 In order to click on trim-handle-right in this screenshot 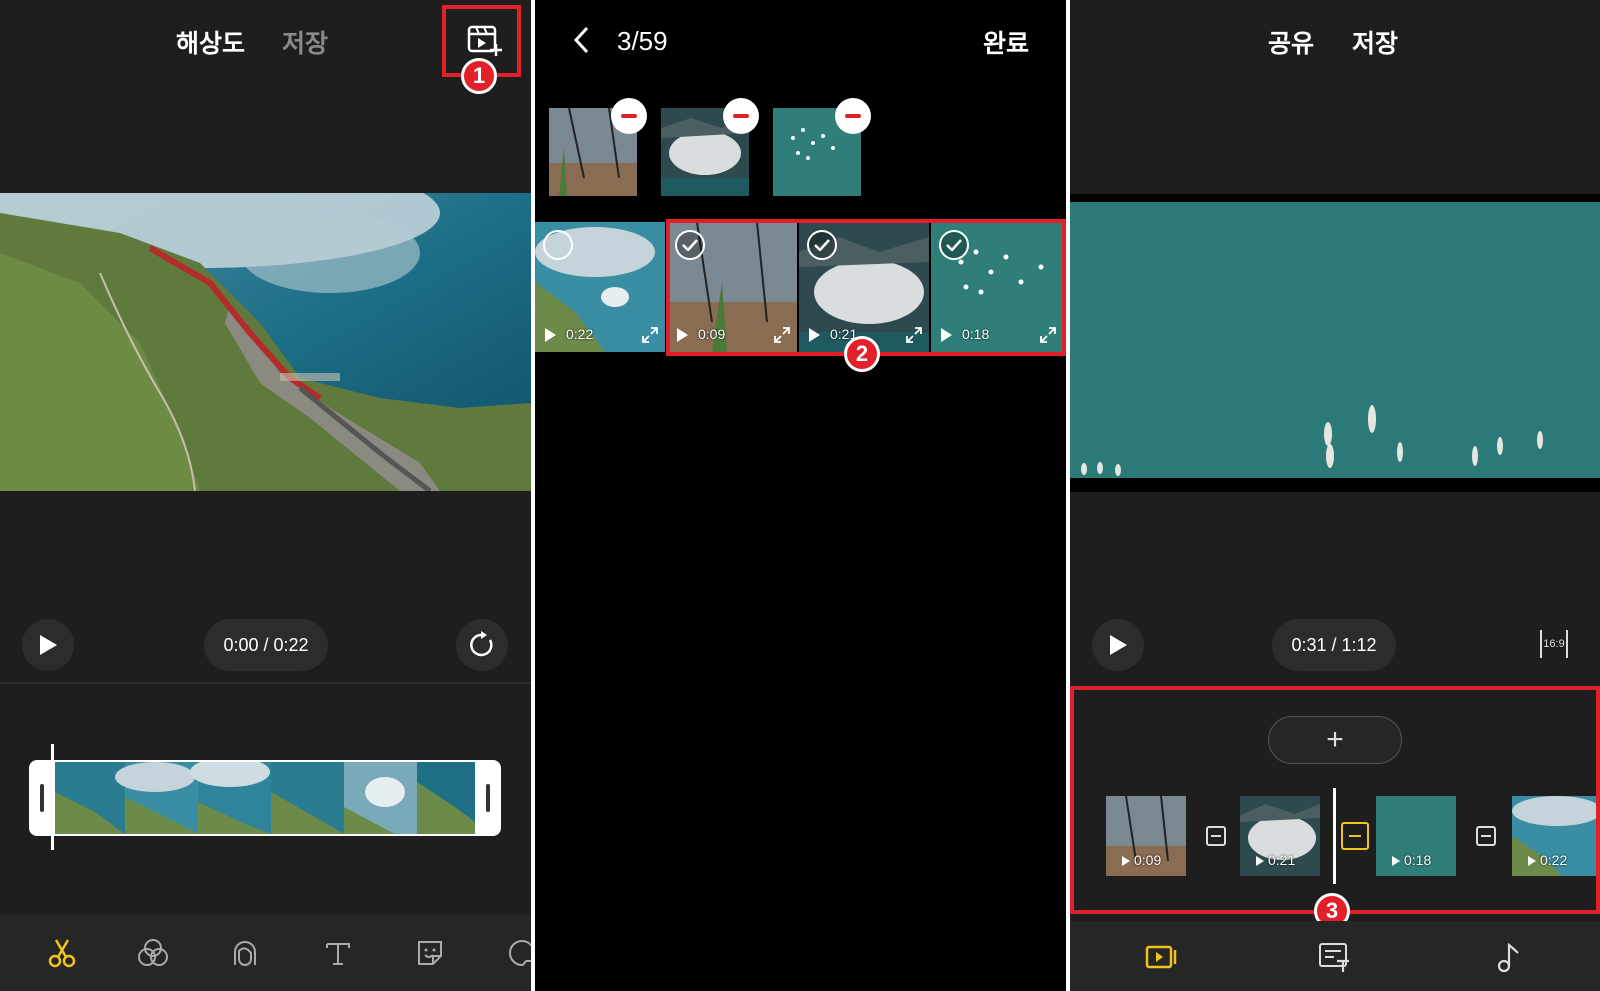, I will do `click(488, 798)`.